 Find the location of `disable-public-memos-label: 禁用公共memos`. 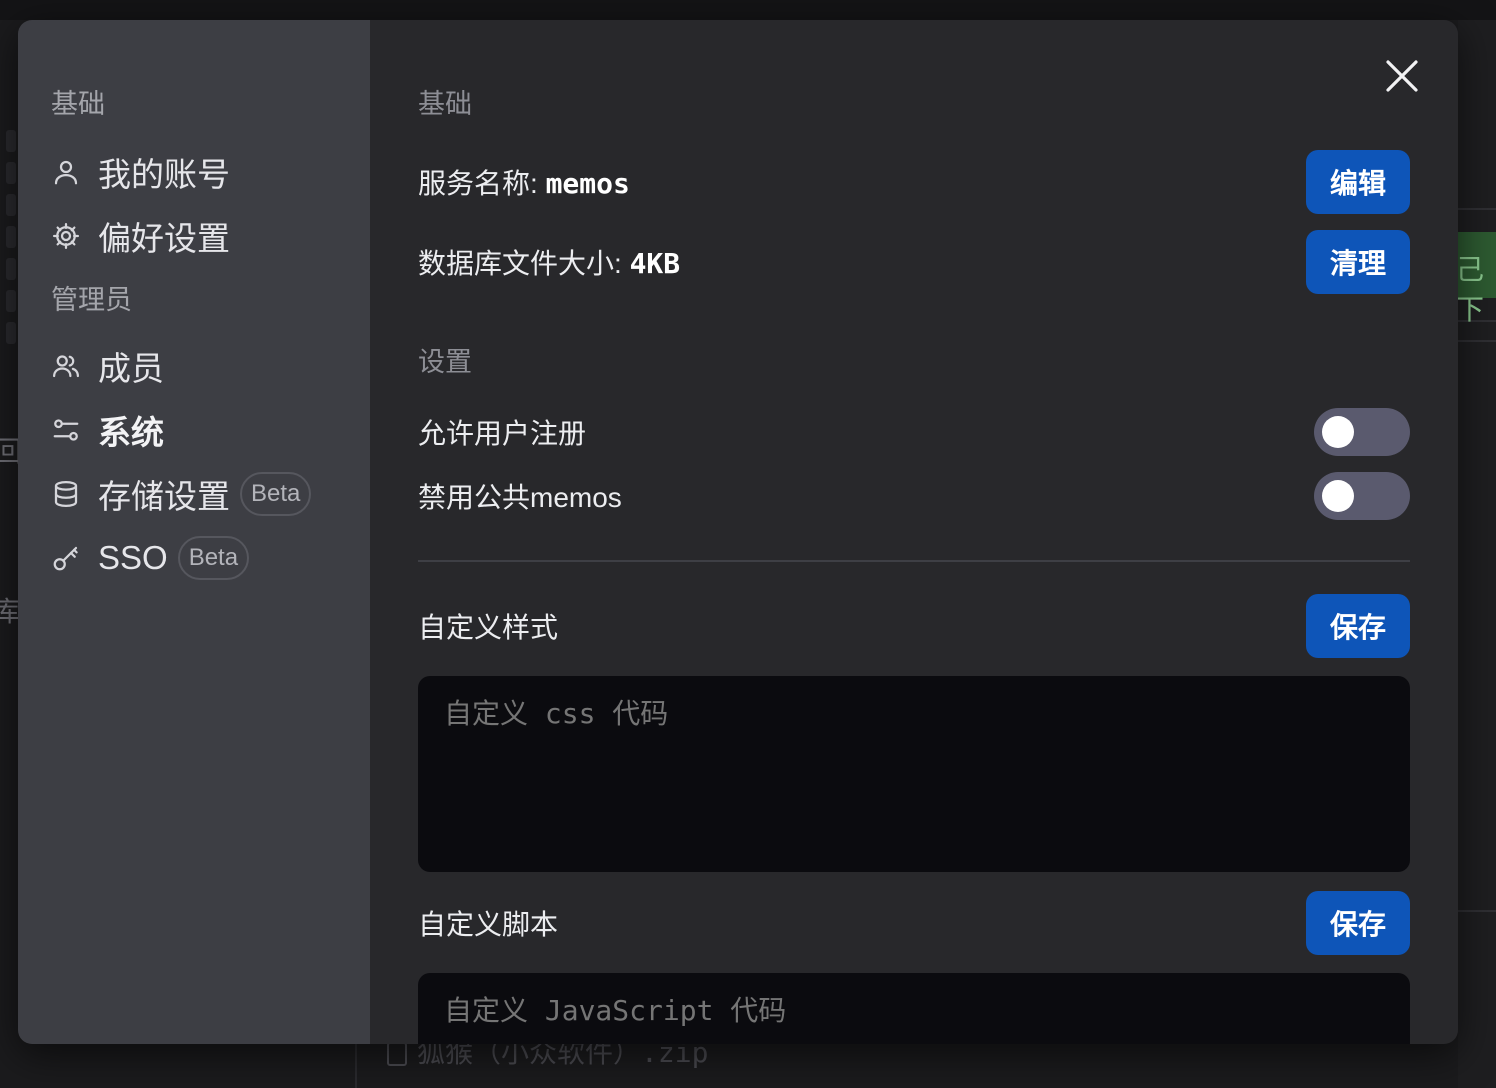

disable-public-memos-label: 禁用公共memos is located at coordinates (520, 497).